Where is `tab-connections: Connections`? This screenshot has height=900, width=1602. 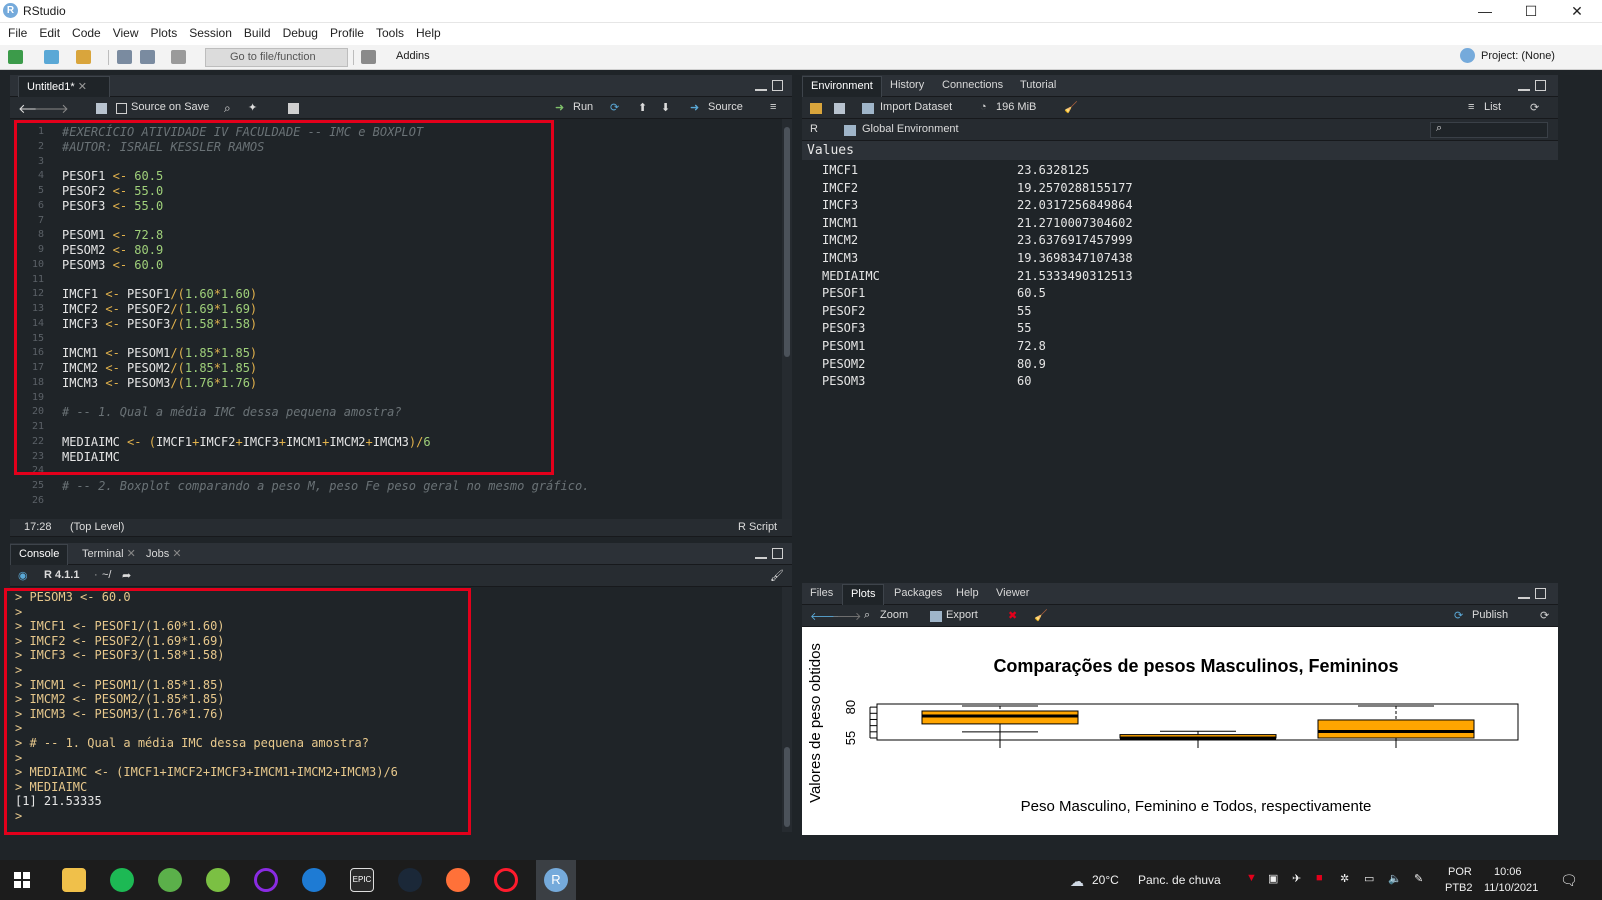
tab-connections: Connections is located at coordinates (972, 86).